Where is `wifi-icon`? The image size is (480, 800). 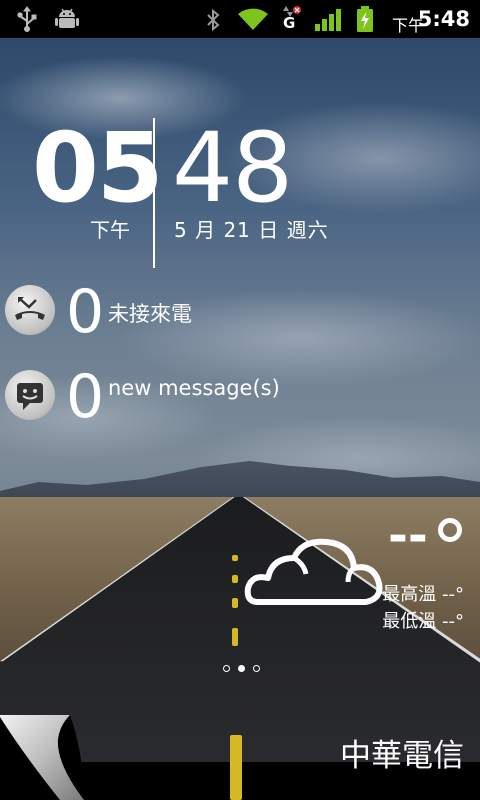
wifi-icon is located at coordinates (253, 19).